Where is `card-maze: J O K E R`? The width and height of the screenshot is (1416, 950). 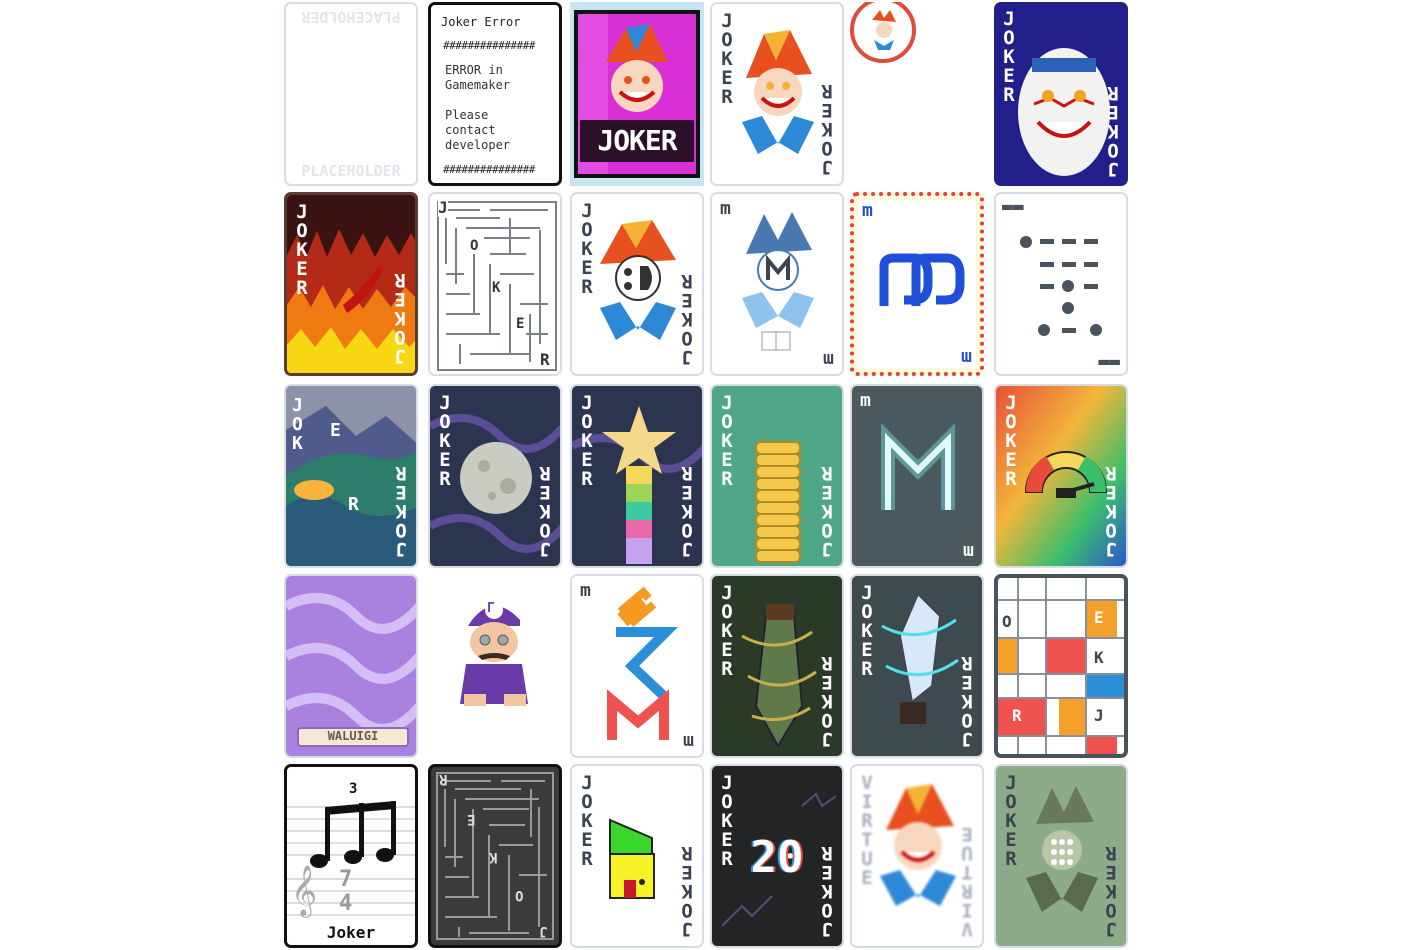
card-maze: J O K E R is located at coordinates (495, 284).